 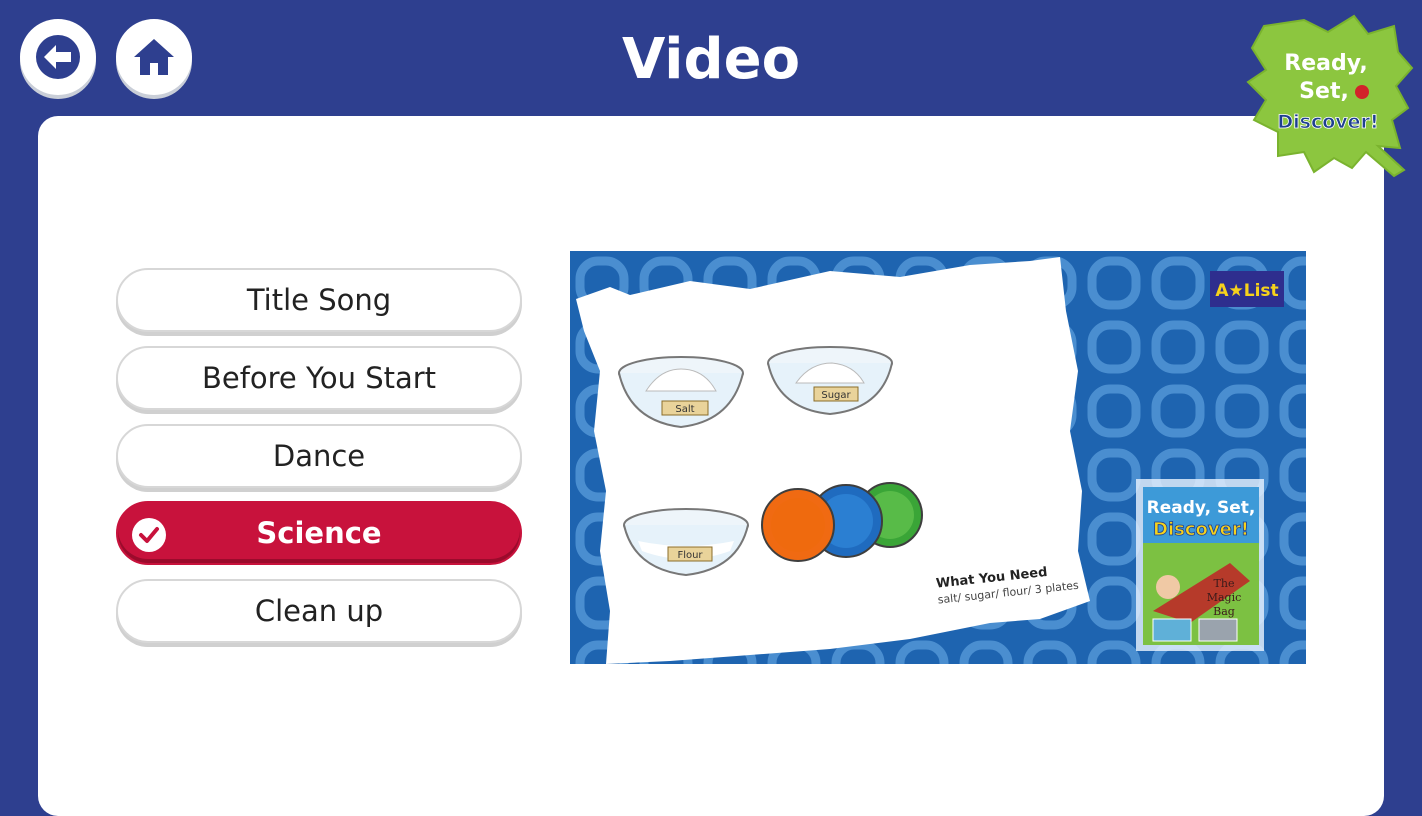 What do you see at coordinates (1325, 63) in the screenshot?
I see `logo-text-1: Ready,` at bounding box center [1325, 63].